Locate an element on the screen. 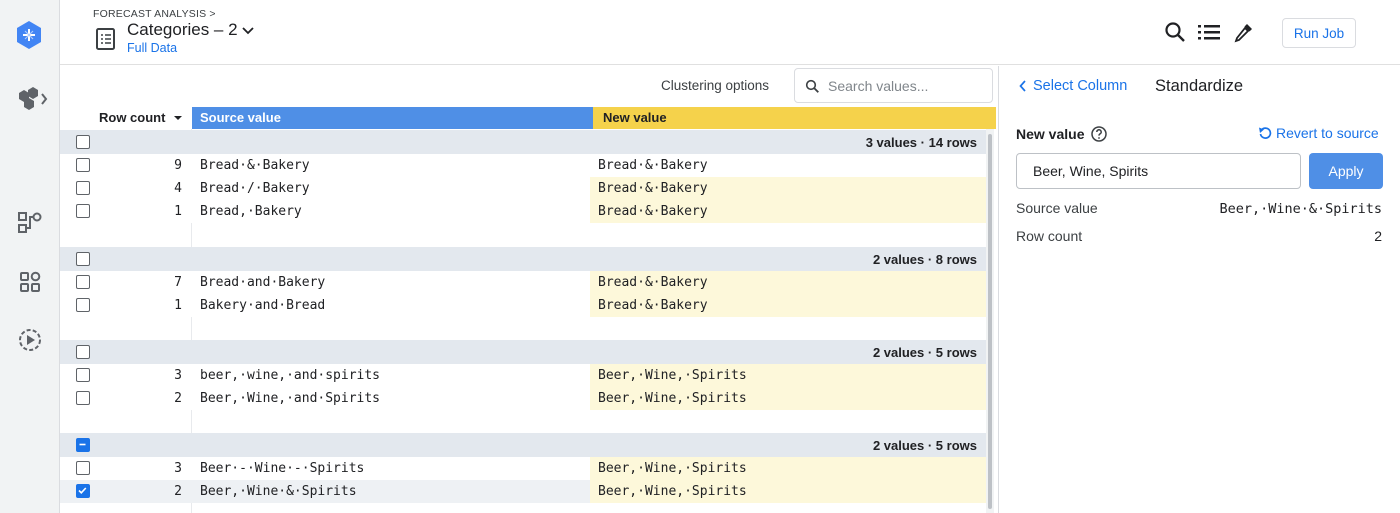 The image size is (1400, 513). table-row: 7 Bread·and·Bakery Bread·&·Bakery is located at coordinates (523, 282).